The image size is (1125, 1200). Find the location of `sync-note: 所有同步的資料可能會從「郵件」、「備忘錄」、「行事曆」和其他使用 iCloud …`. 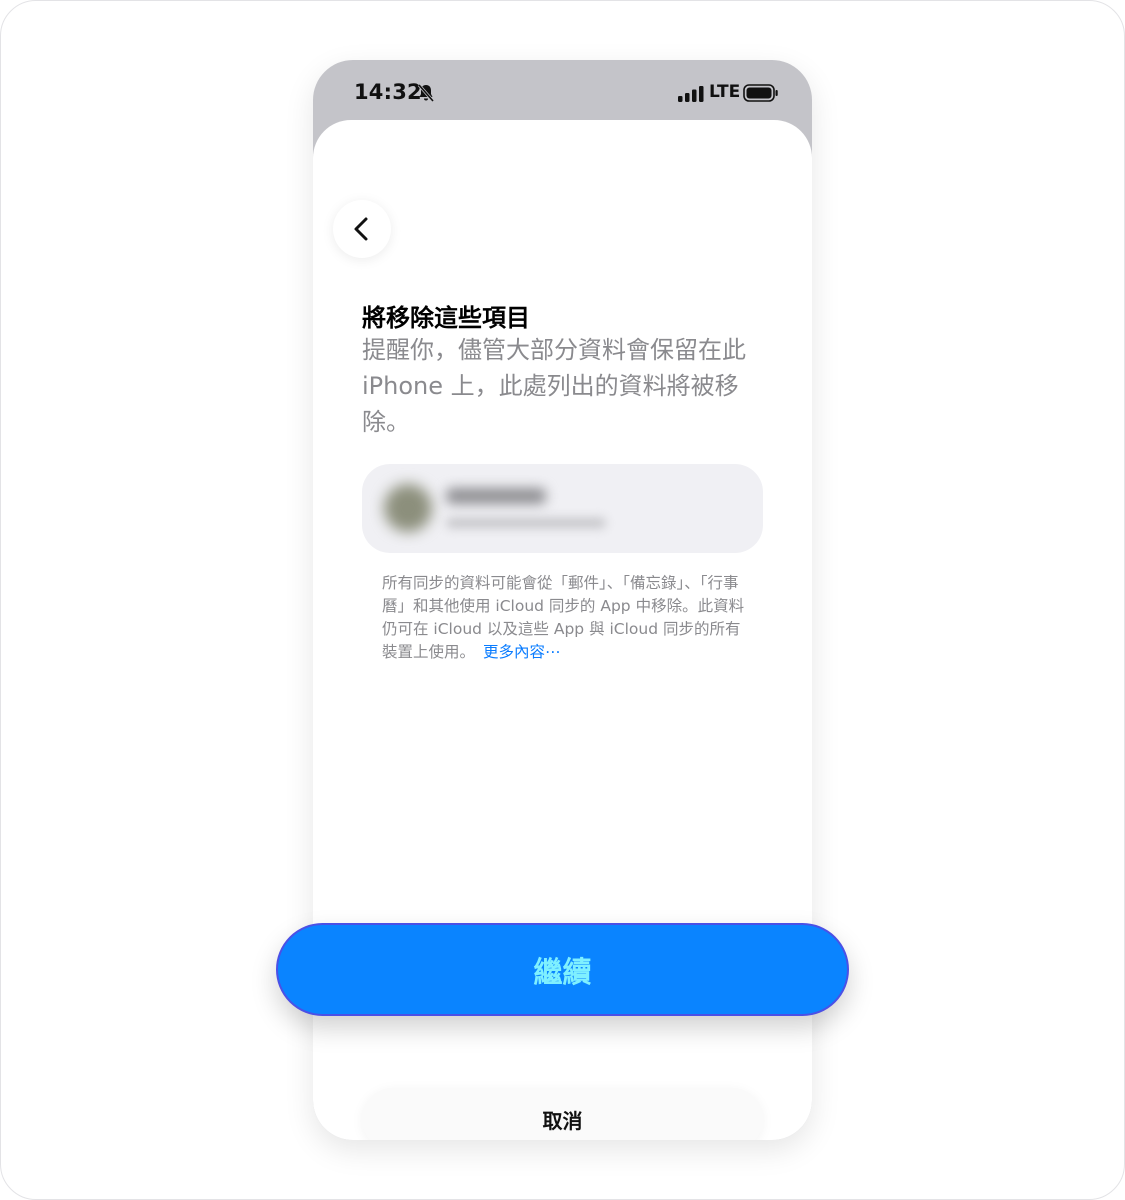

sync-note: 所有同步的資料可能會從「郵件」、「備忘錄」、「行事曆」和其他使用 iCloud … is located at coordinates (567, 618).